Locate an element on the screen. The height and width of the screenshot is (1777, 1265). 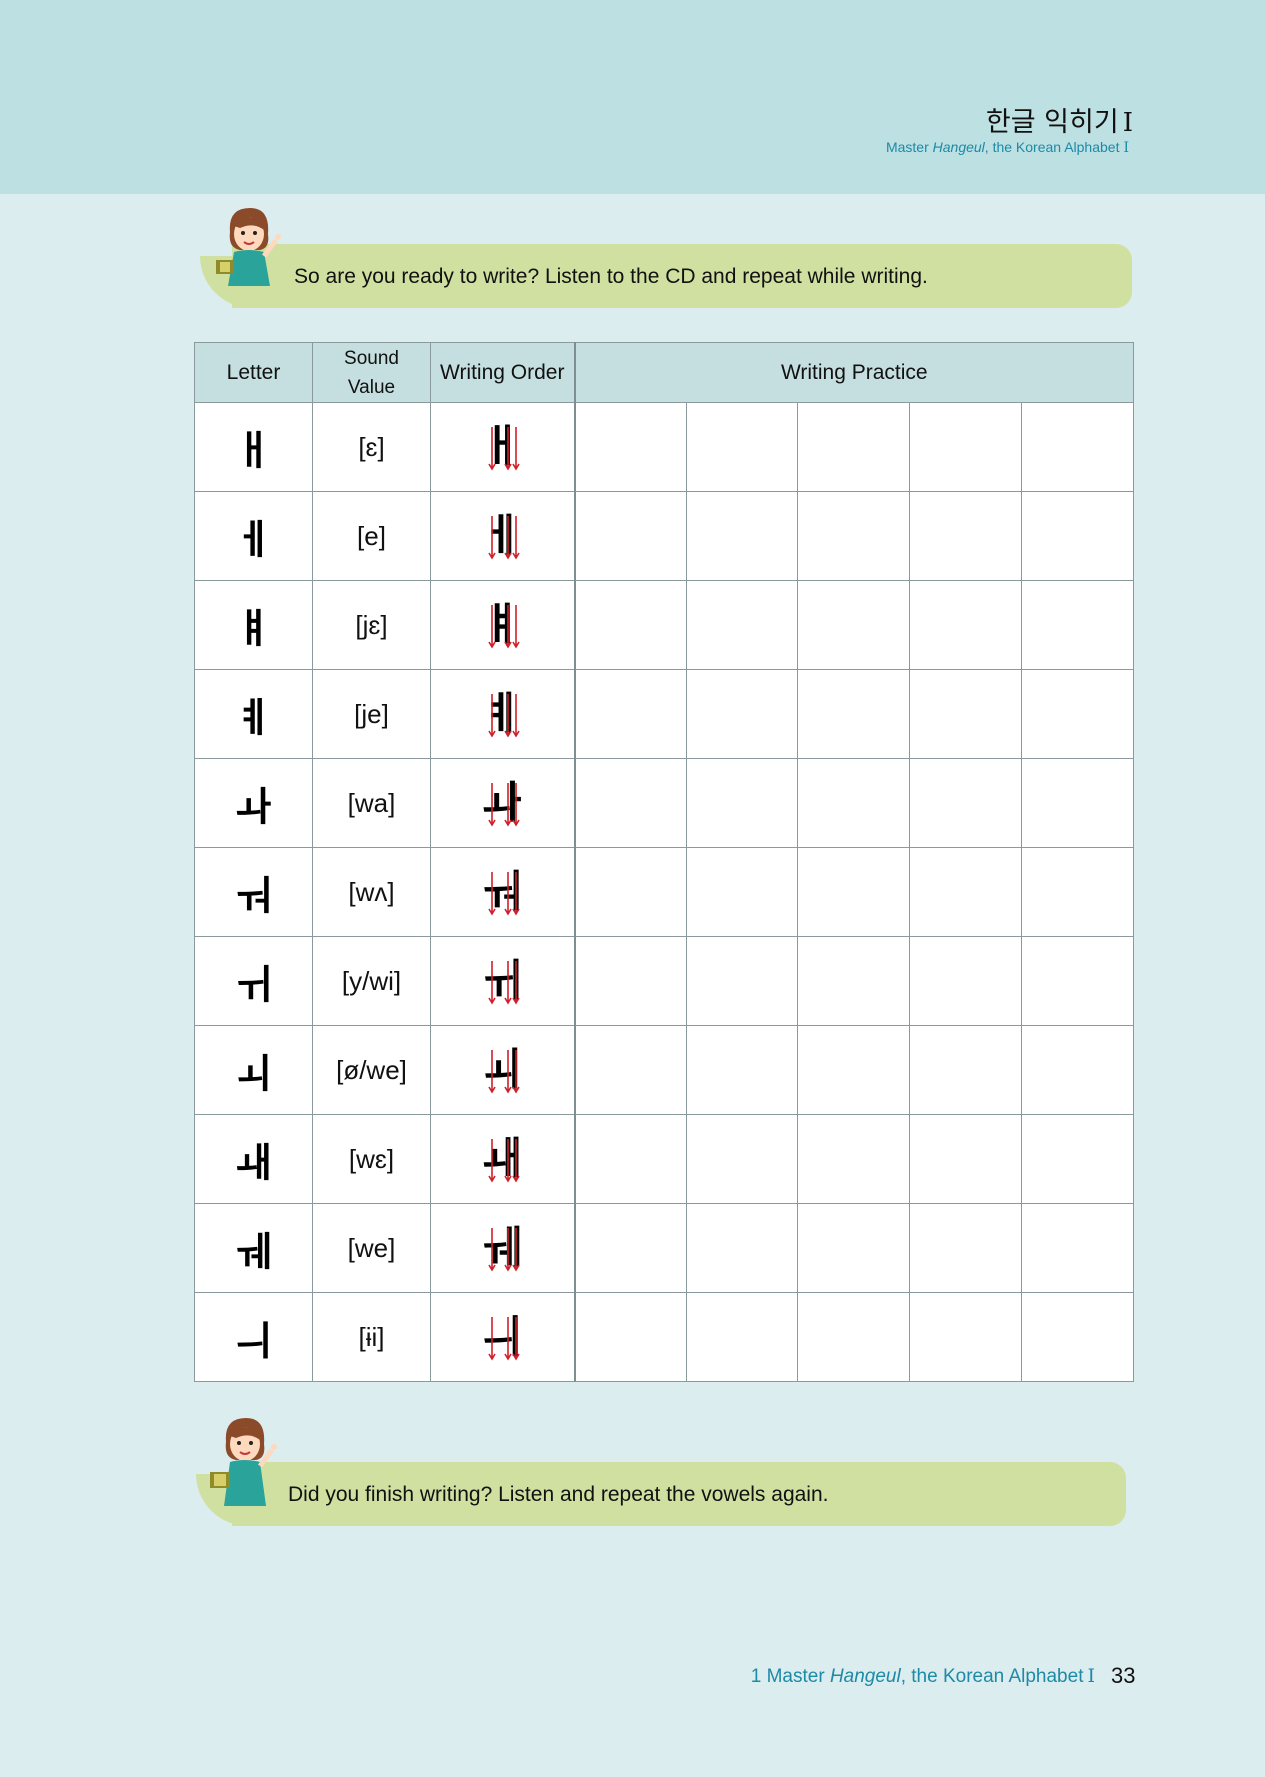
table-row: ㅖ [je] ㅖ is located at coordinates (664, 714).